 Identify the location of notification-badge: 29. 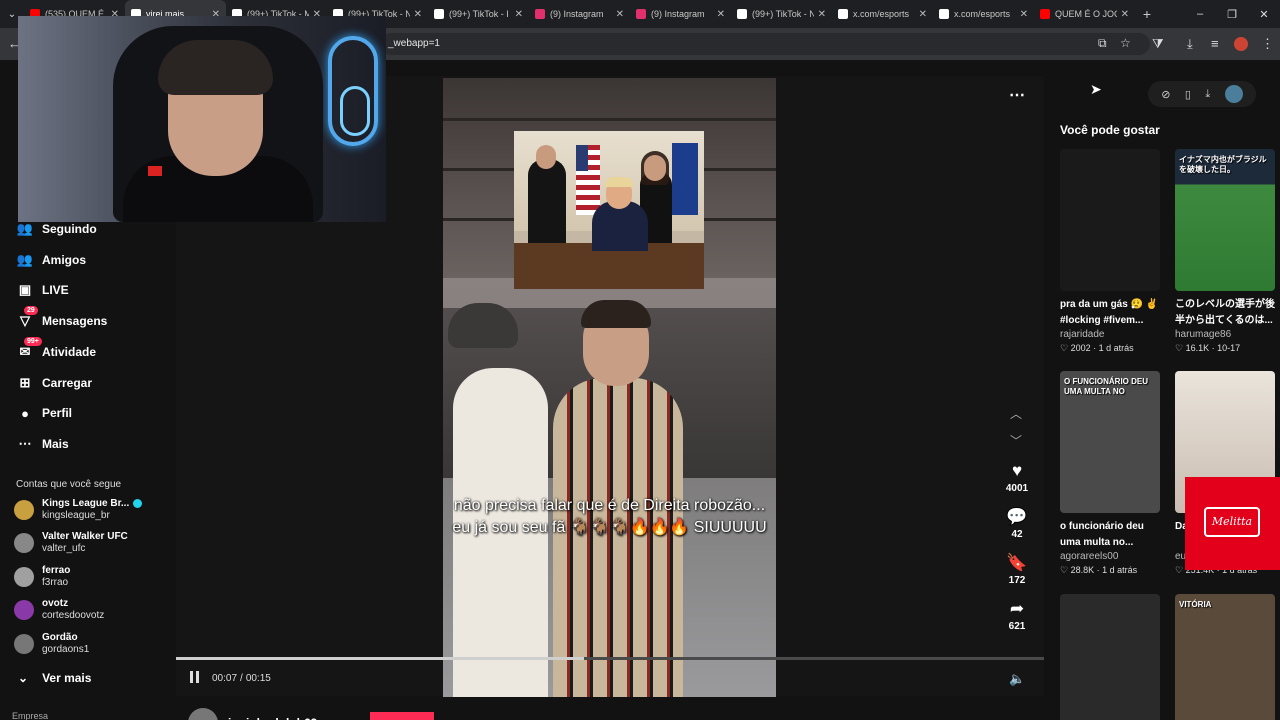
(31, 310).